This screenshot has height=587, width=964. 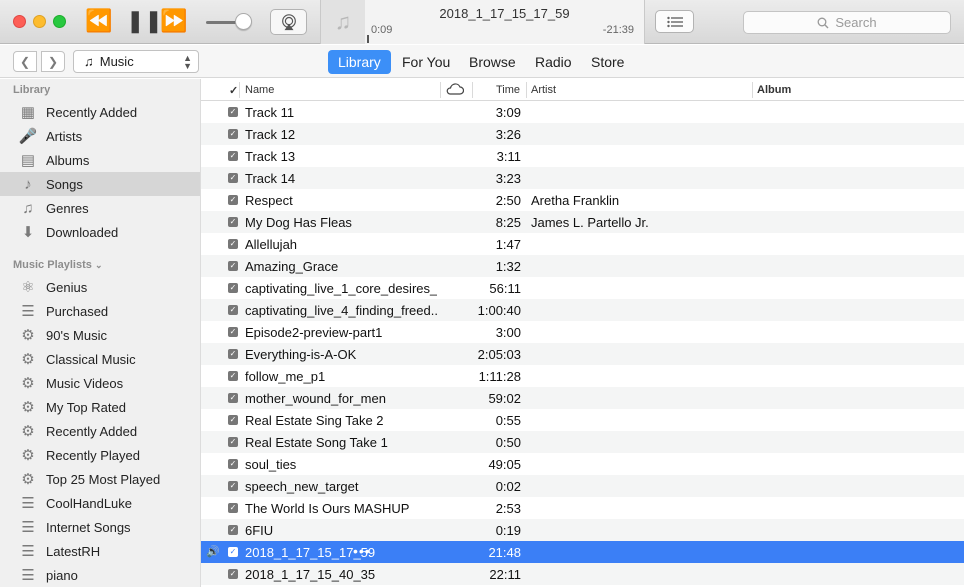 I want to click on table-row: ✓ 2018_1_17_15_40_35 22:11, so click(x=582, y=574).